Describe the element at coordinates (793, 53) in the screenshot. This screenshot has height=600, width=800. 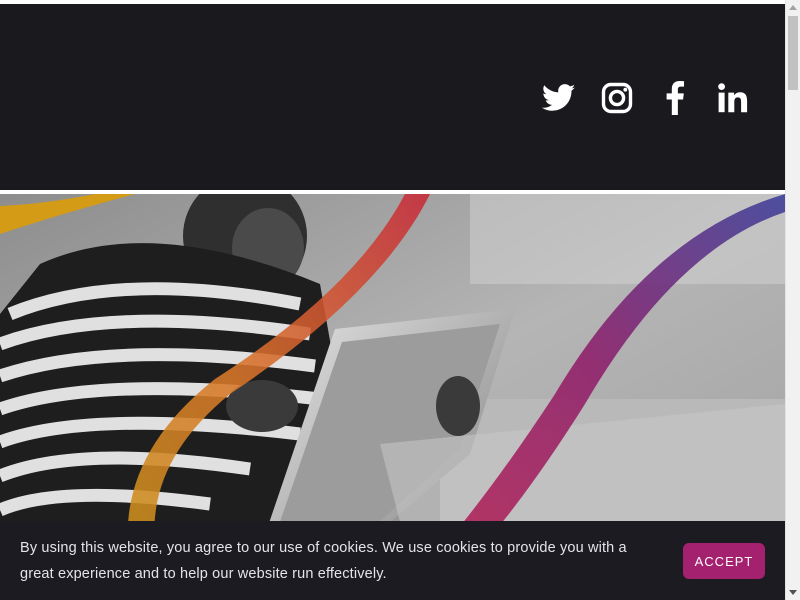
I see `scroll-thumb` at that location.